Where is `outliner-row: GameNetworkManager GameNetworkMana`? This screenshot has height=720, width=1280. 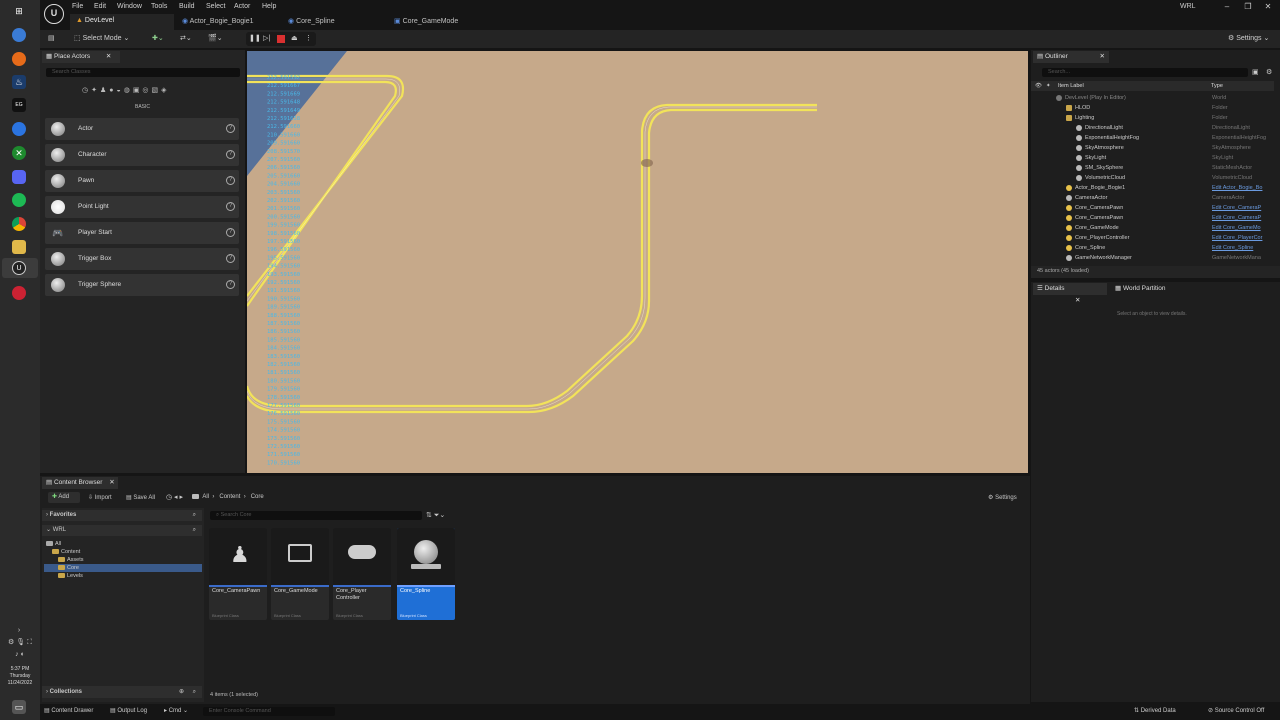
outliner-row: GameNetworkManager GameNetworkMana is located at coordinates (1152, 258).